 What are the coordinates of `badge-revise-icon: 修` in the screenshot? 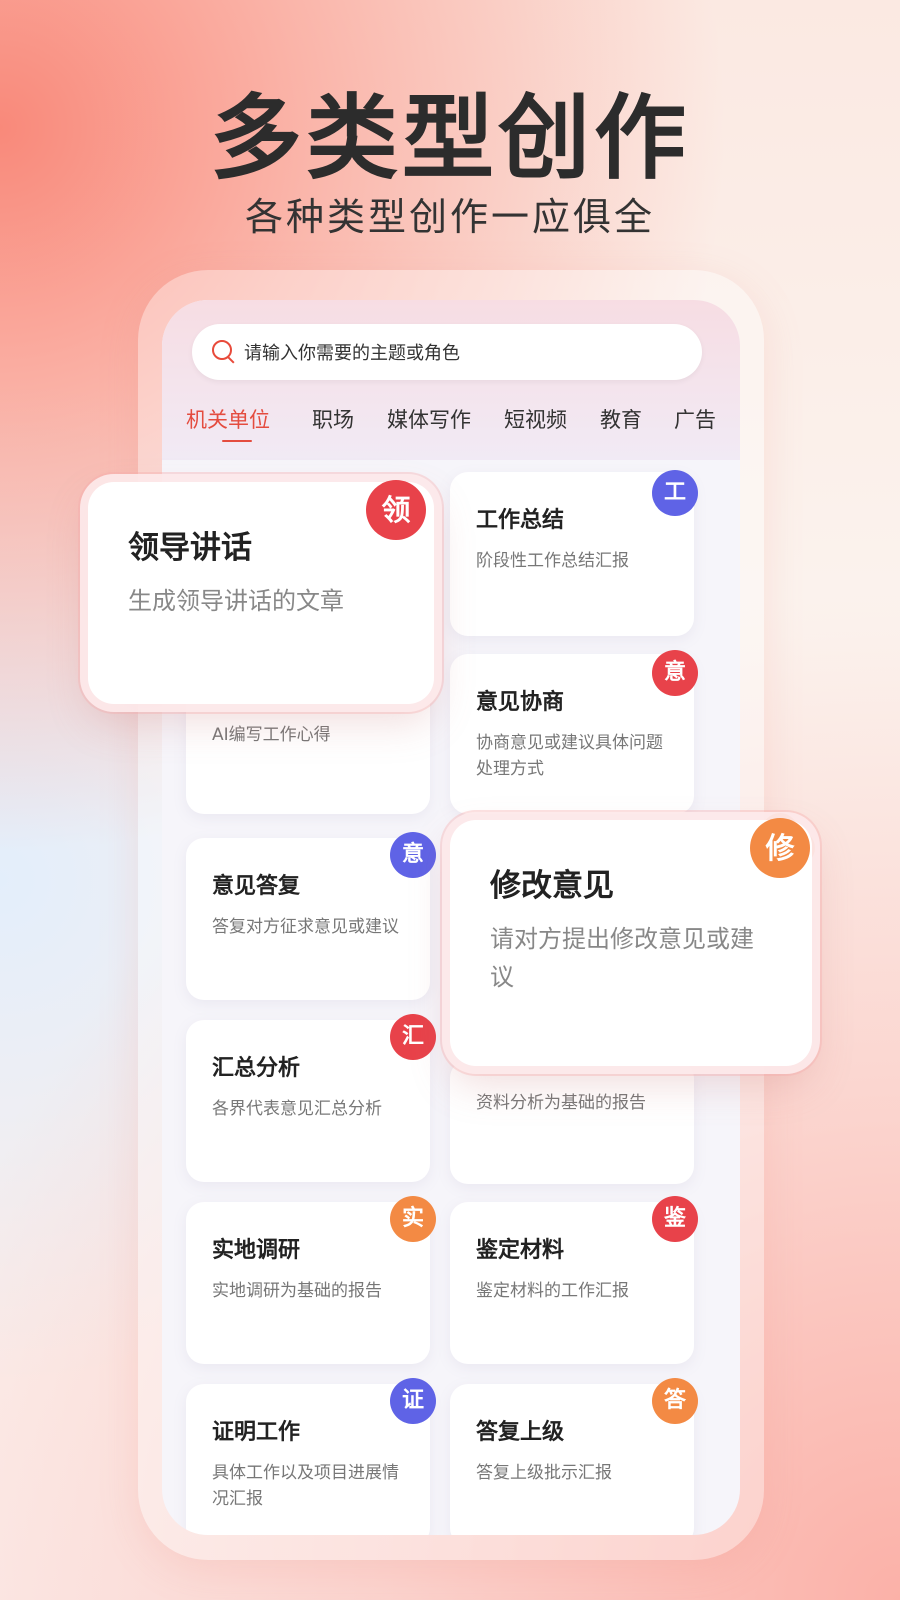 It's located at (780, 848).